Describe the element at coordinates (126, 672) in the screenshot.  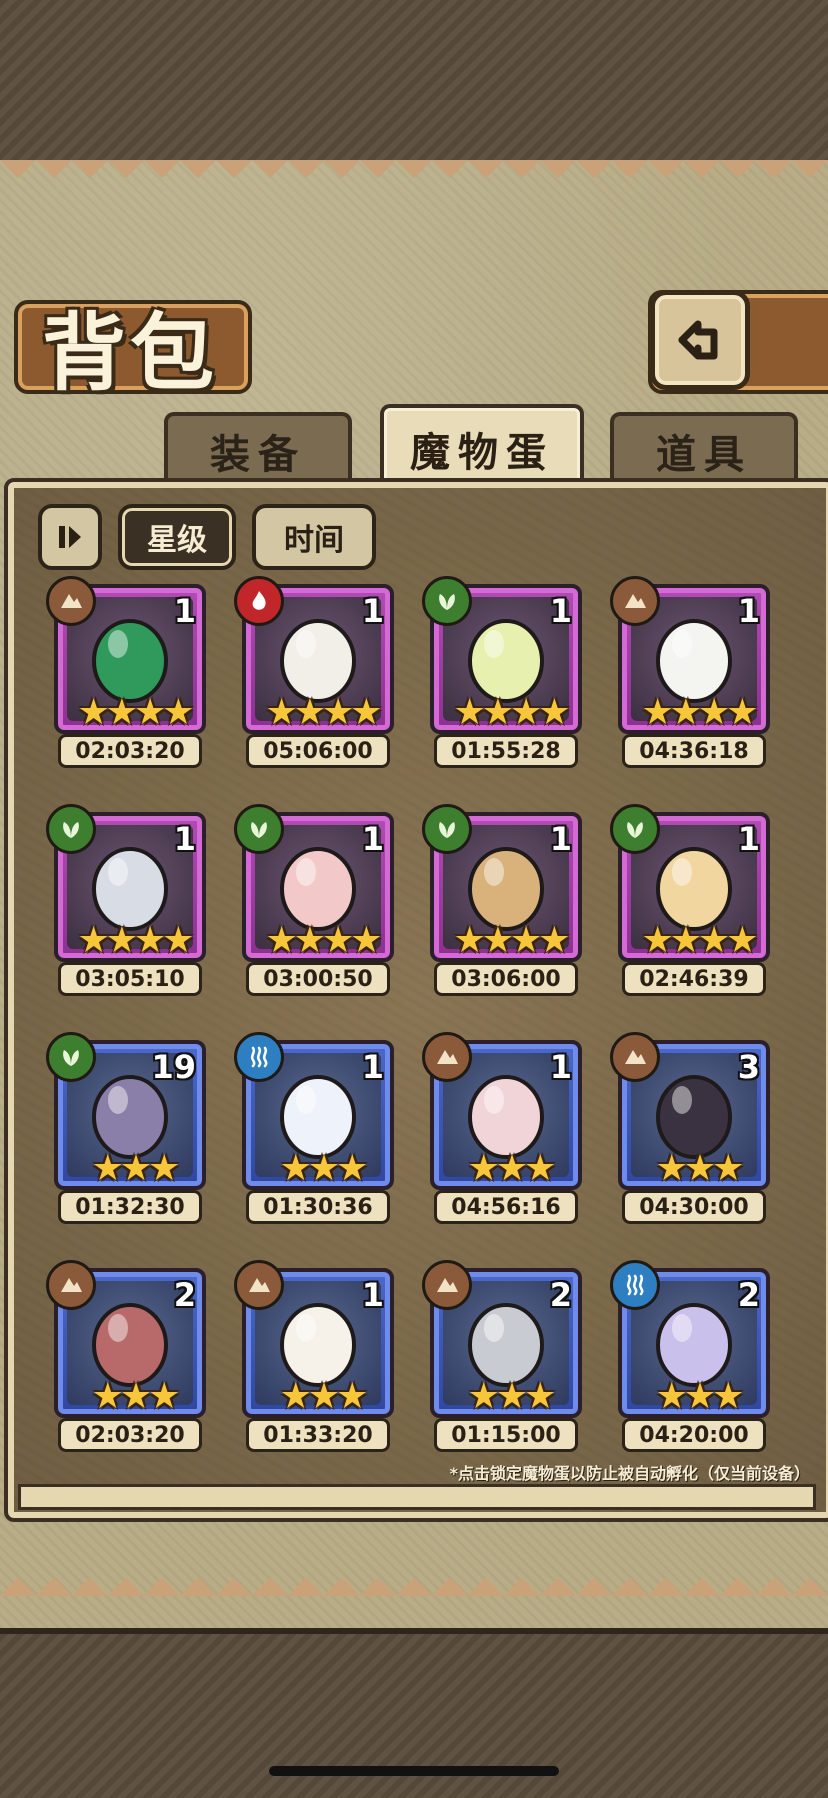
I see `egg-card: 1 ★★★★ 02:03:20` at that location.